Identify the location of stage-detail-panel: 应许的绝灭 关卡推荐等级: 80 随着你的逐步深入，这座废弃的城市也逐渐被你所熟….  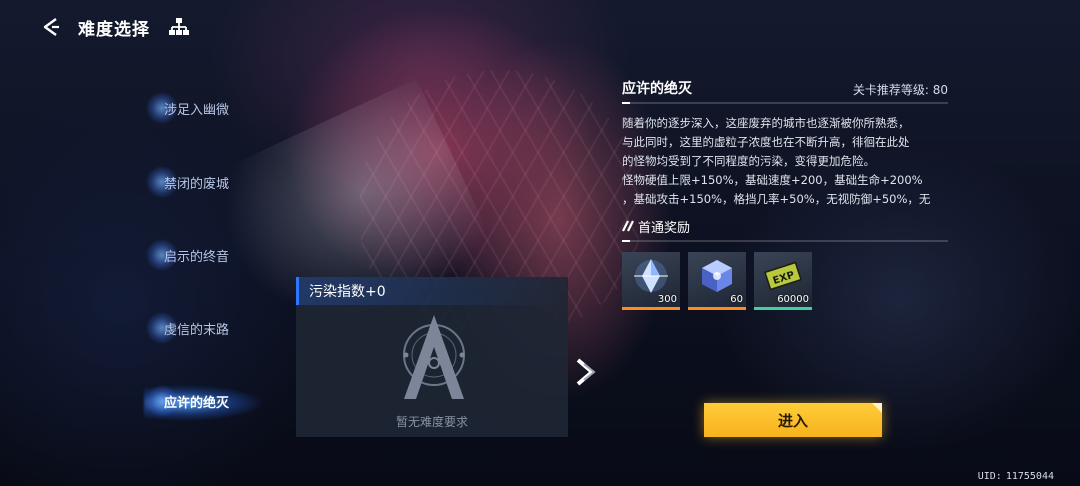
(785, 191).